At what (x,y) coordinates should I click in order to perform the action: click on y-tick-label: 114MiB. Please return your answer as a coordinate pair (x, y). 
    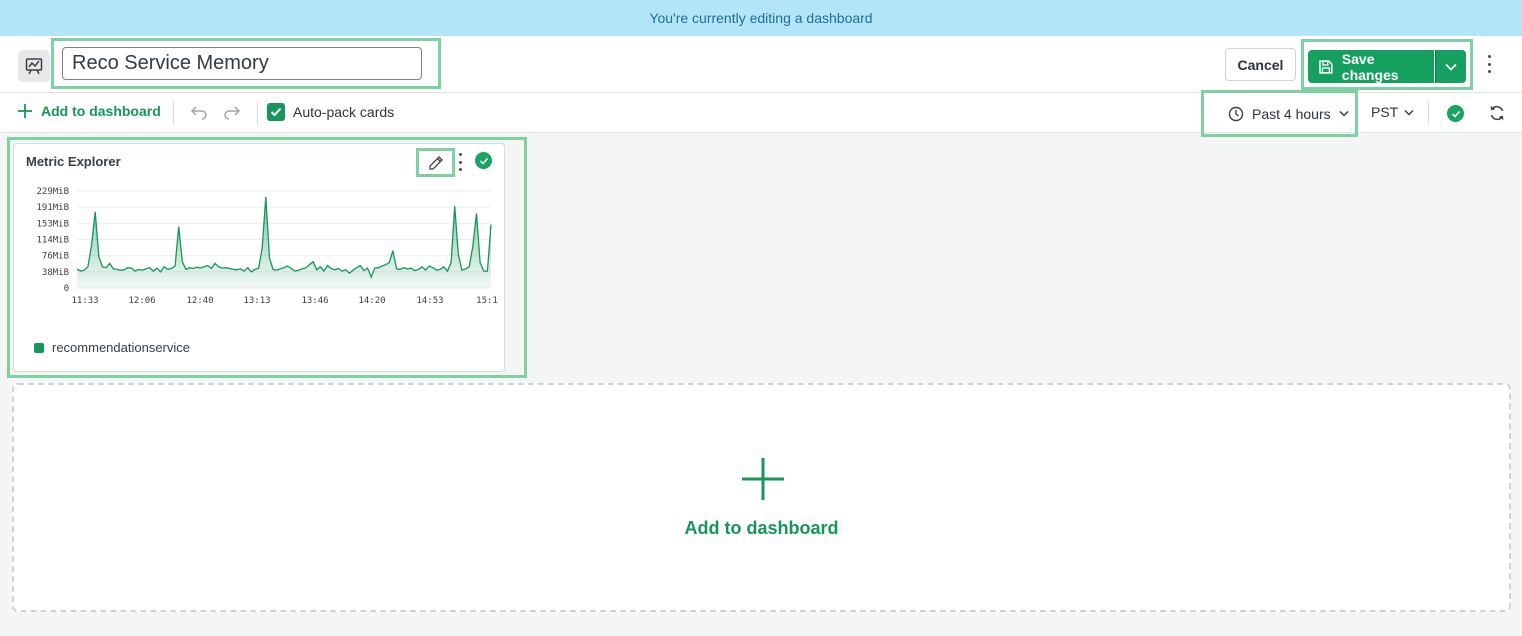
    Looking at the image, I should click on (52, 241).